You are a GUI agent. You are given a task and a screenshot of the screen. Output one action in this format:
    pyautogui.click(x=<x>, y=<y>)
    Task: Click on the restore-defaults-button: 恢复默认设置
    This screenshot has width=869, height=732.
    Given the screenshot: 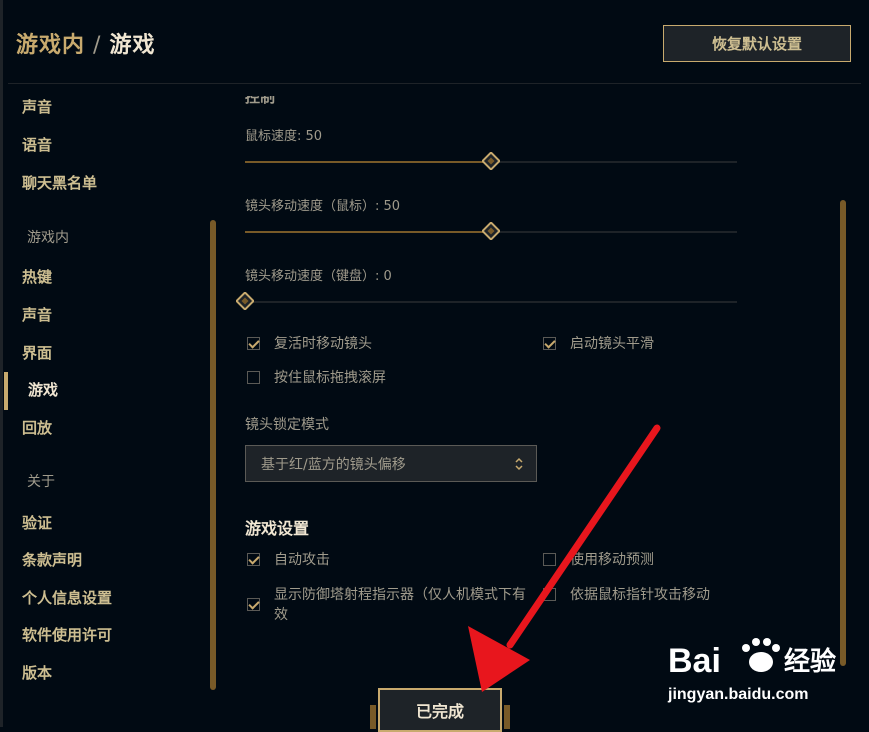 What is the action you would take?
    pyautogui.click(x=757, y=43)
    